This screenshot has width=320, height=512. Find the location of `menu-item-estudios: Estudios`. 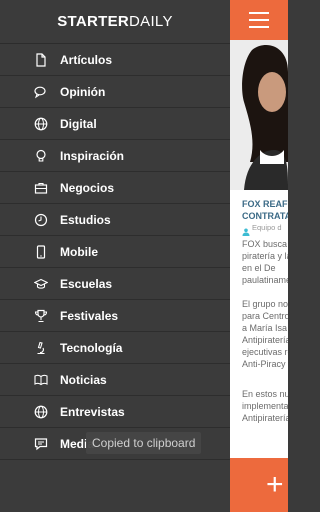

menu-item-estudios: Estudios is located at coordinates (115, 220).